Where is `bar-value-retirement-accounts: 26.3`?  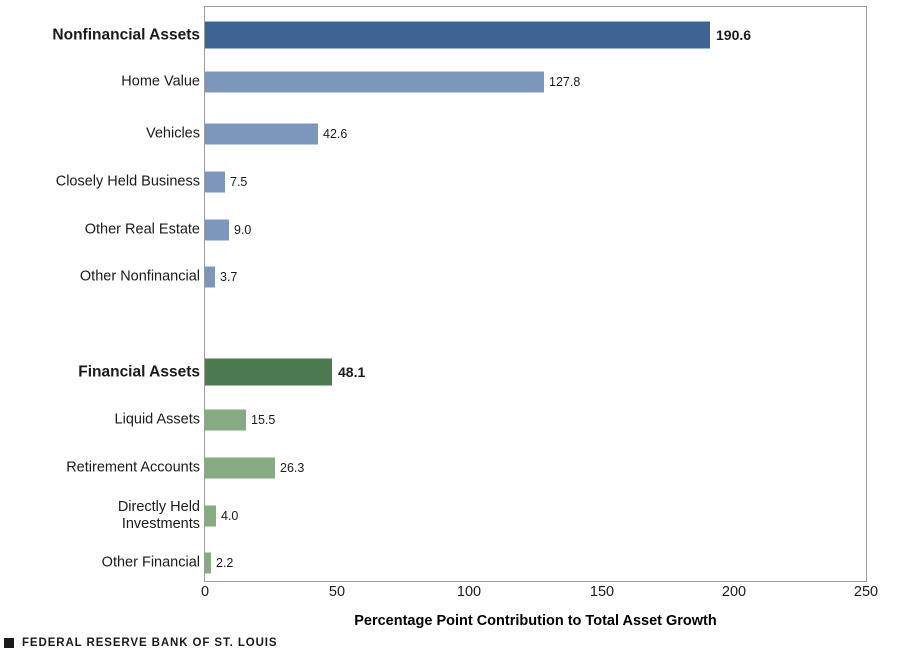
bar-value-retirement-accounts: 26.3 is located at coordinates (292, 468).